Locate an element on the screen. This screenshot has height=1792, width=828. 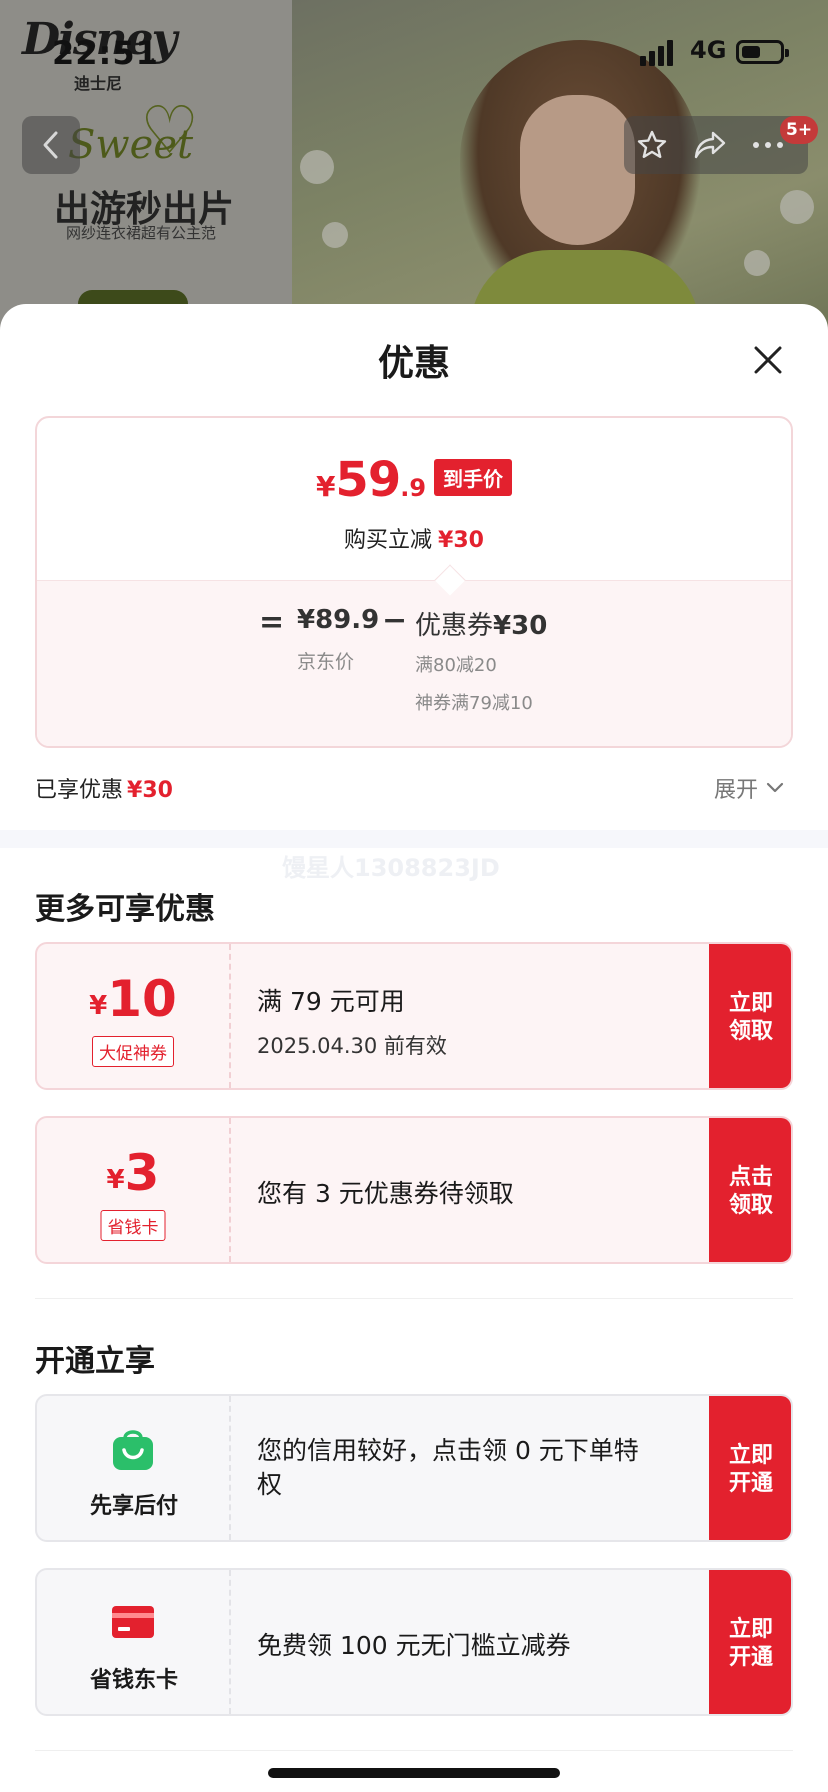
jd-price-label: 京东价 is located at coordinates (326, 662).